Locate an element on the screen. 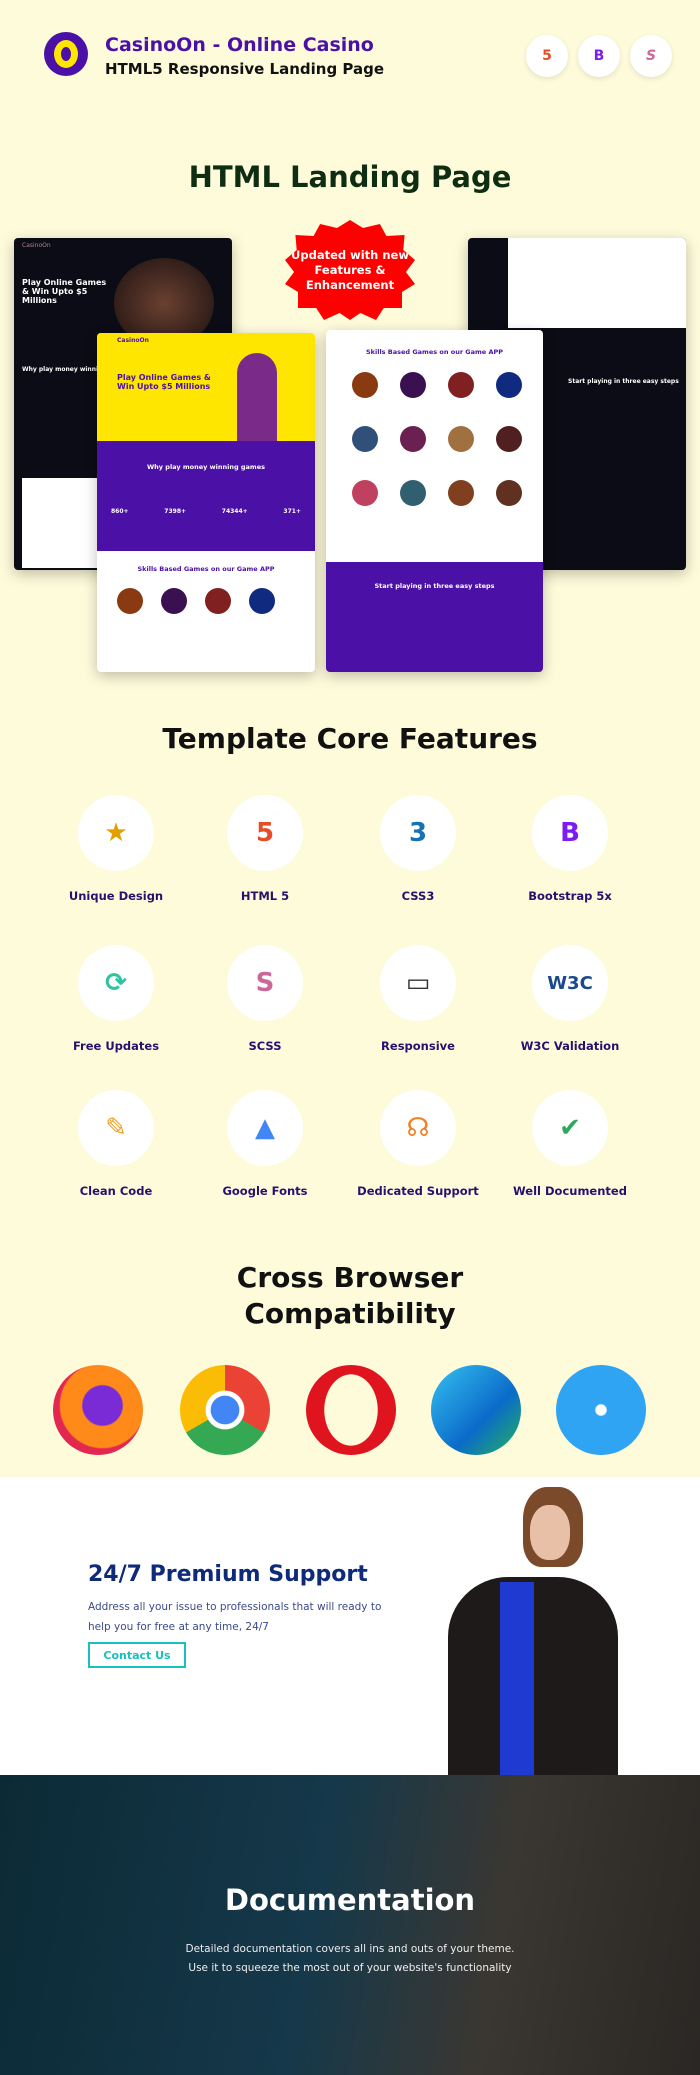  support-headset-icon: ☊ is located at coordinates (418, 1128).